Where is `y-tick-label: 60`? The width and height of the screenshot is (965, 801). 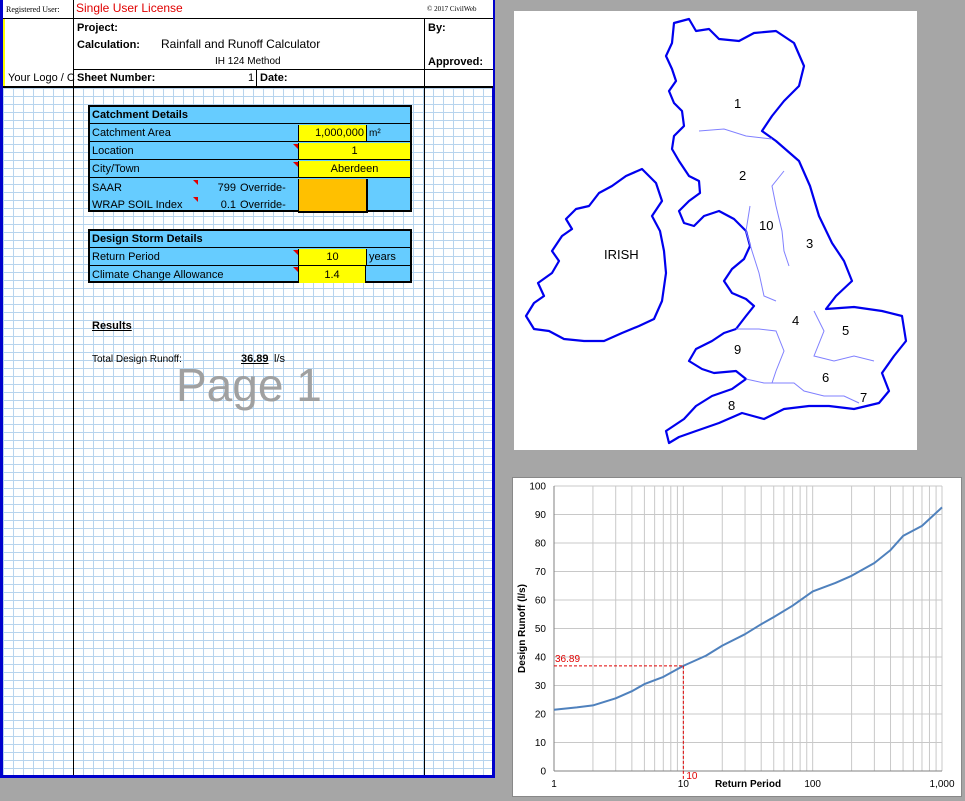
y-tick-label: 60 is located at coordinates (541, 601).